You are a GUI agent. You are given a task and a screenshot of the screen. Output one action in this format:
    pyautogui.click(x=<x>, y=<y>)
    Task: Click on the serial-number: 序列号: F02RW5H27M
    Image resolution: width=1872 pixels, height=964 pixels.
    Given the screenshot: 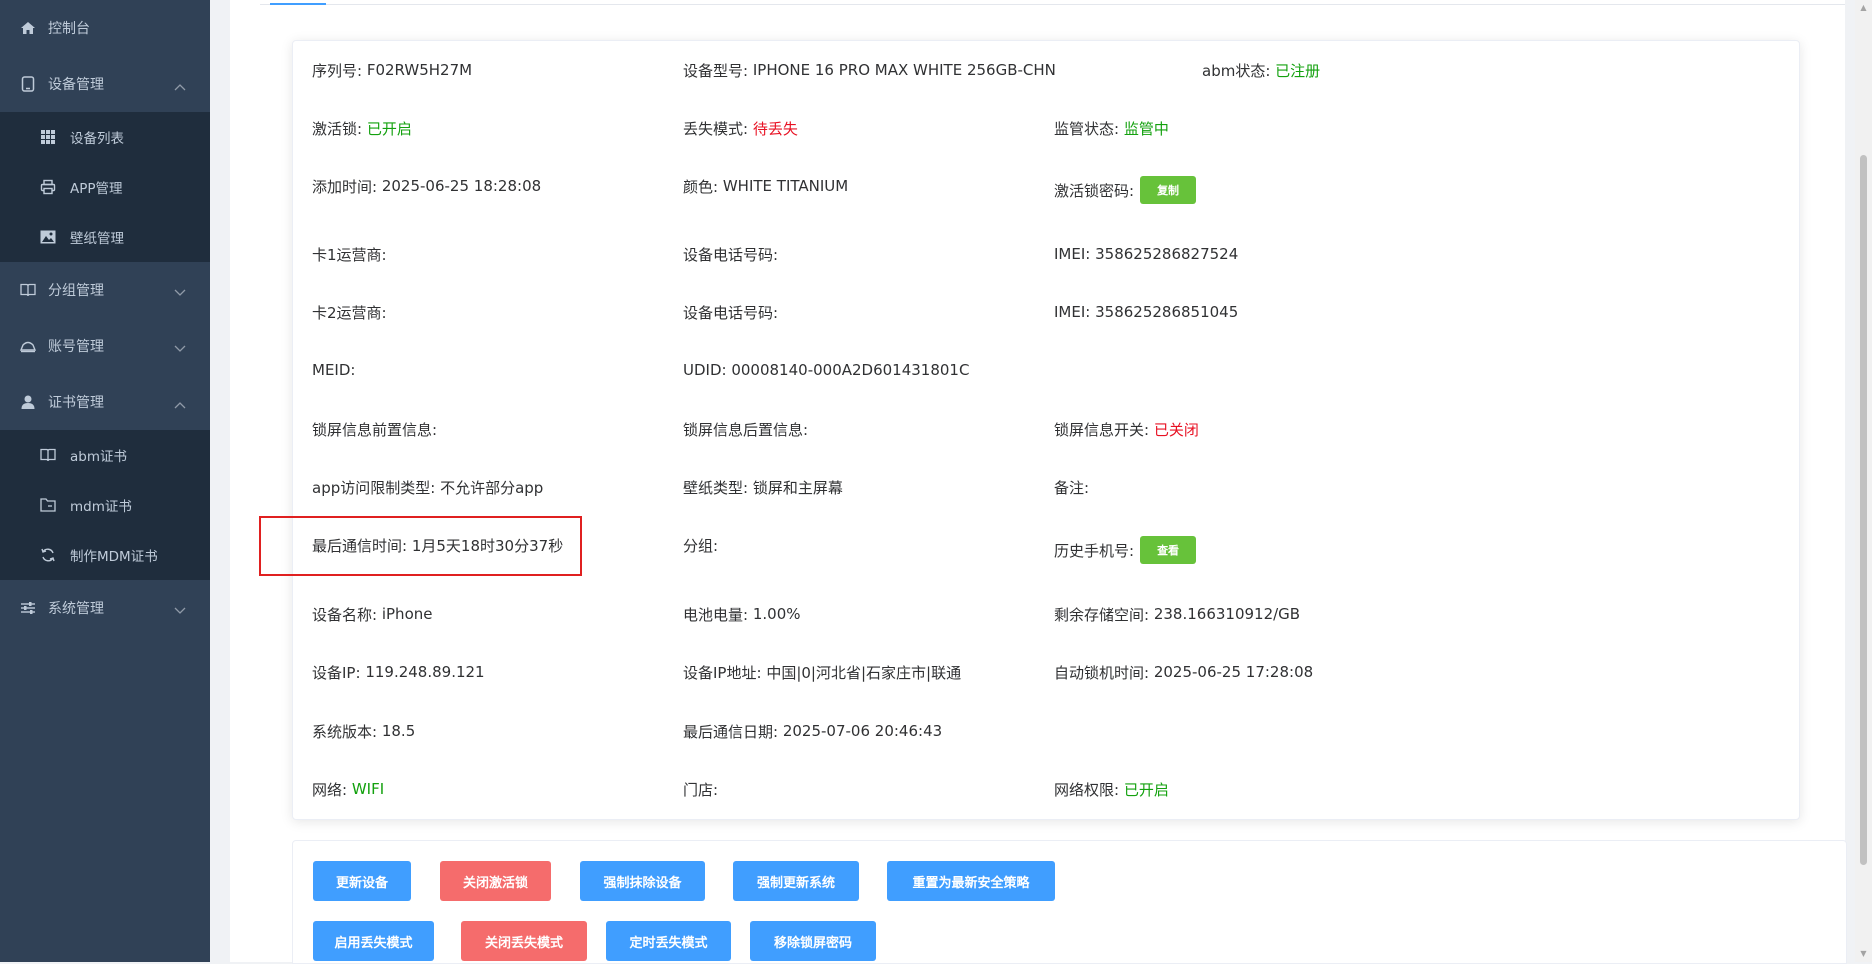 What is the action you would take?
    pyautogui.click(x=392, y=70)
    